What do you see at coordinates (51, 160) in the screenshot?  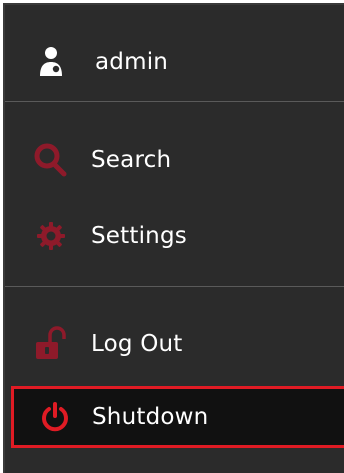 I see `search-icon` at bounding box center [51, 160].